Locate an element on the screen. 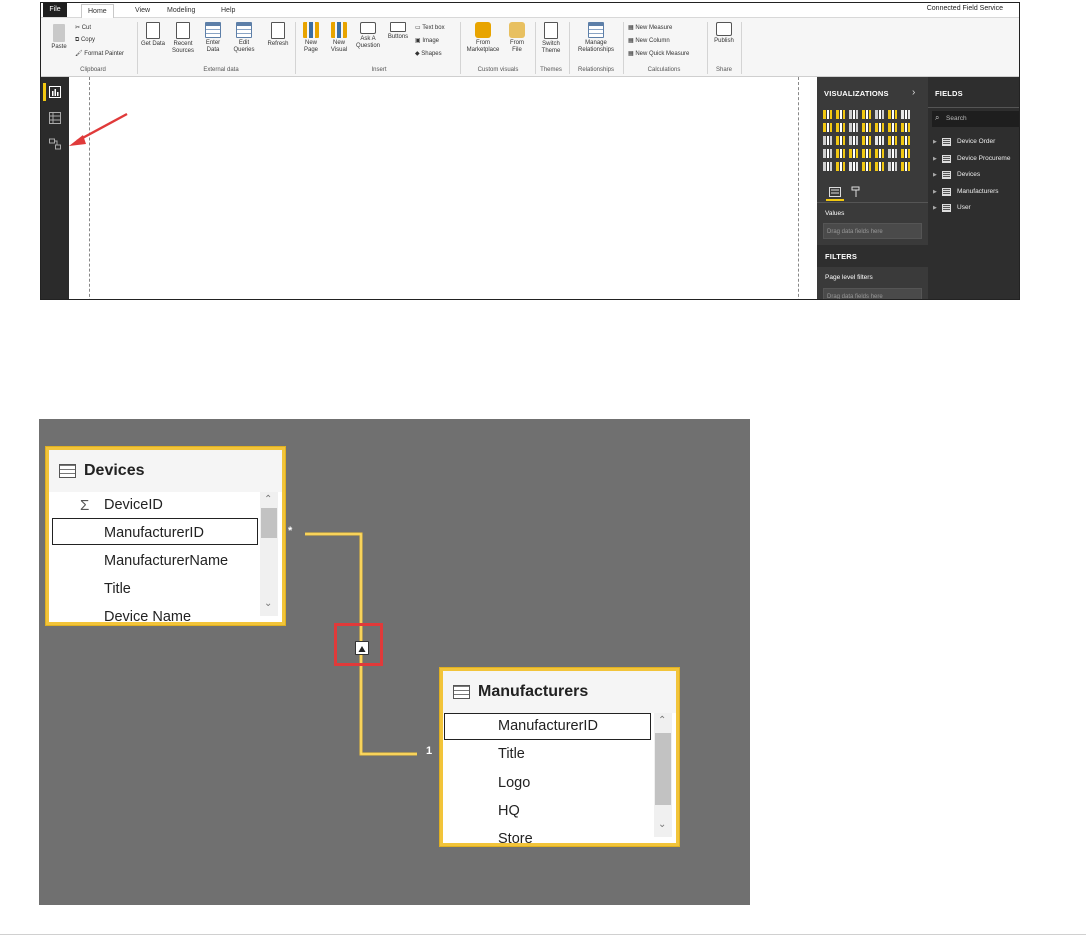 The image size is (1086, 936). new-page-button: New Page is located at coordinates (311, 38).